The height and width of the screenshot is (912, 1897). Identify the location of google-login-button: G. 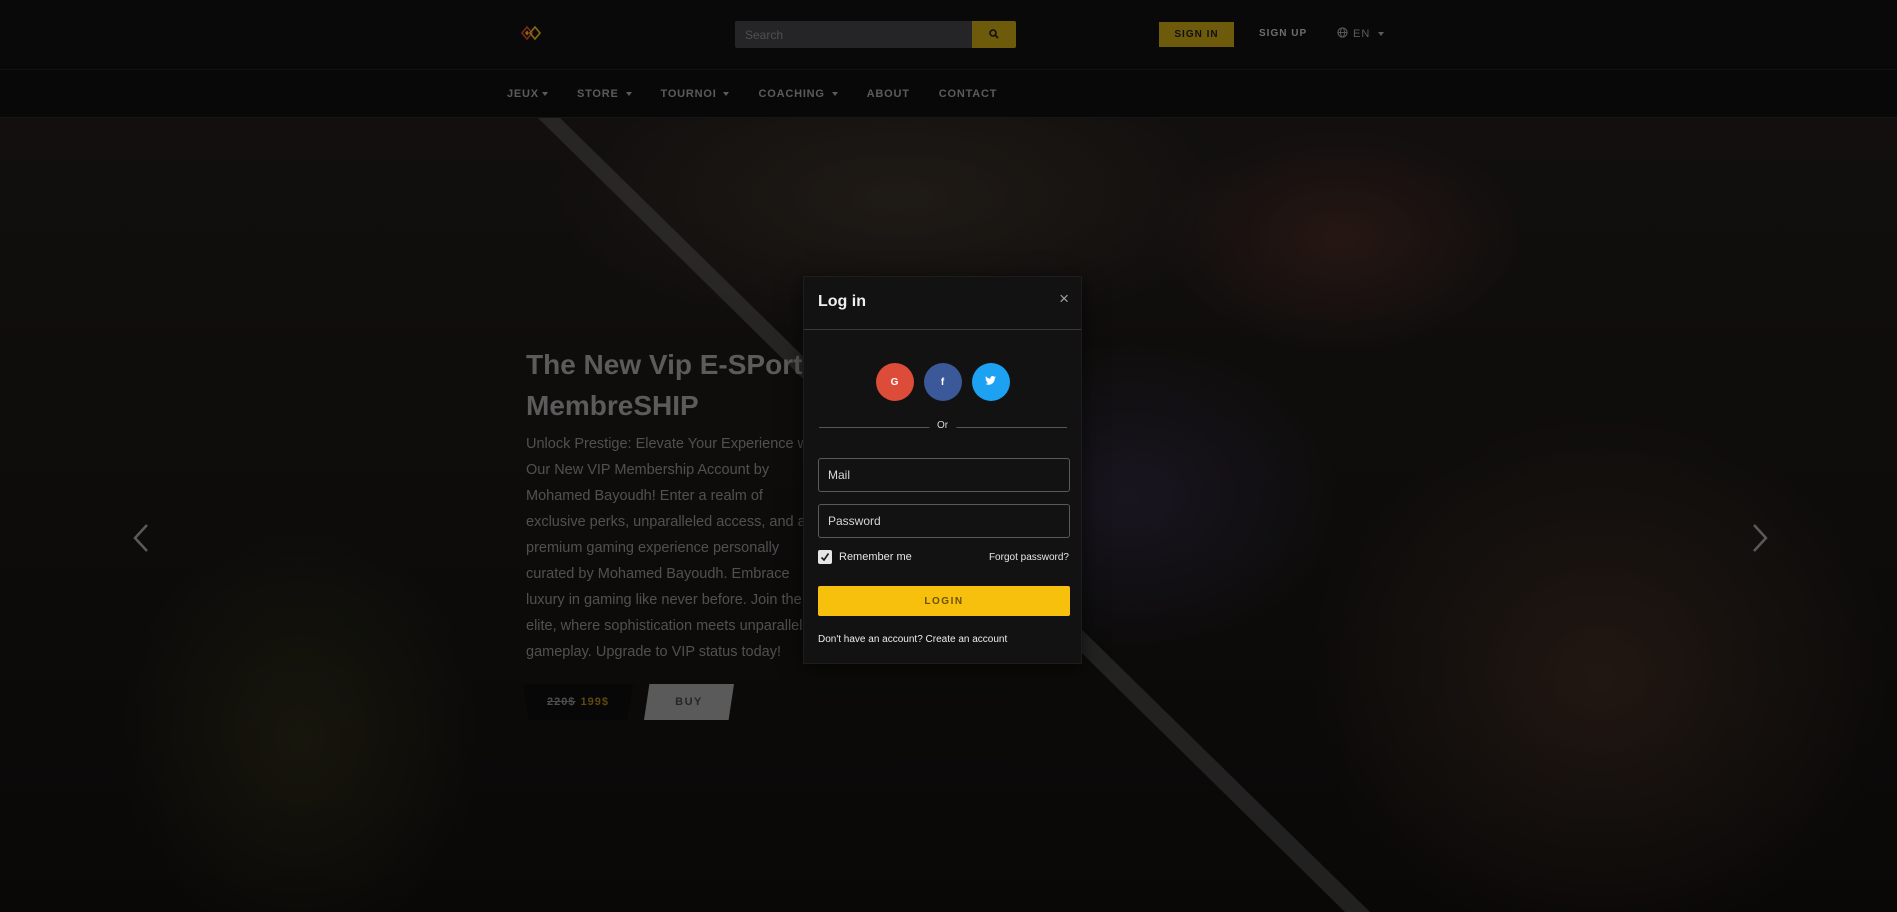
(894, 382).